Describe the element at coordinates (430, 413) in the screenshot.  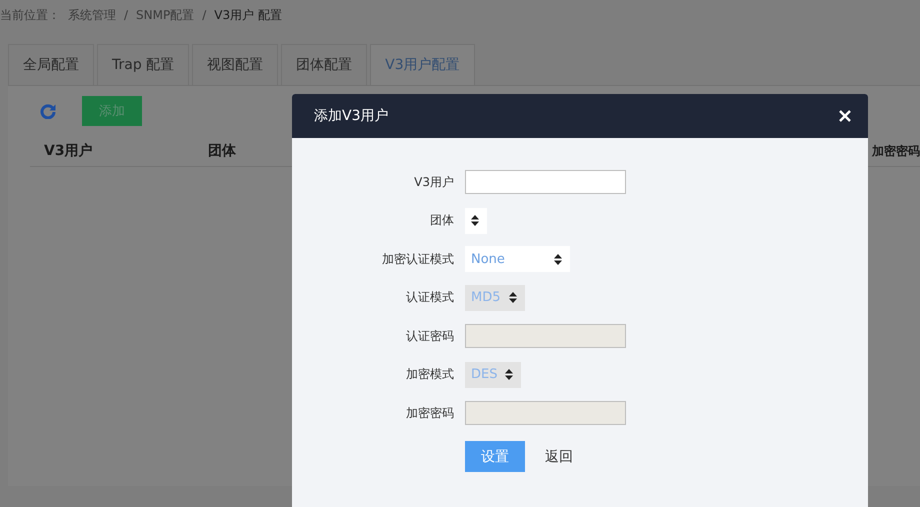
I see `field-label: 加密密码` at that location.